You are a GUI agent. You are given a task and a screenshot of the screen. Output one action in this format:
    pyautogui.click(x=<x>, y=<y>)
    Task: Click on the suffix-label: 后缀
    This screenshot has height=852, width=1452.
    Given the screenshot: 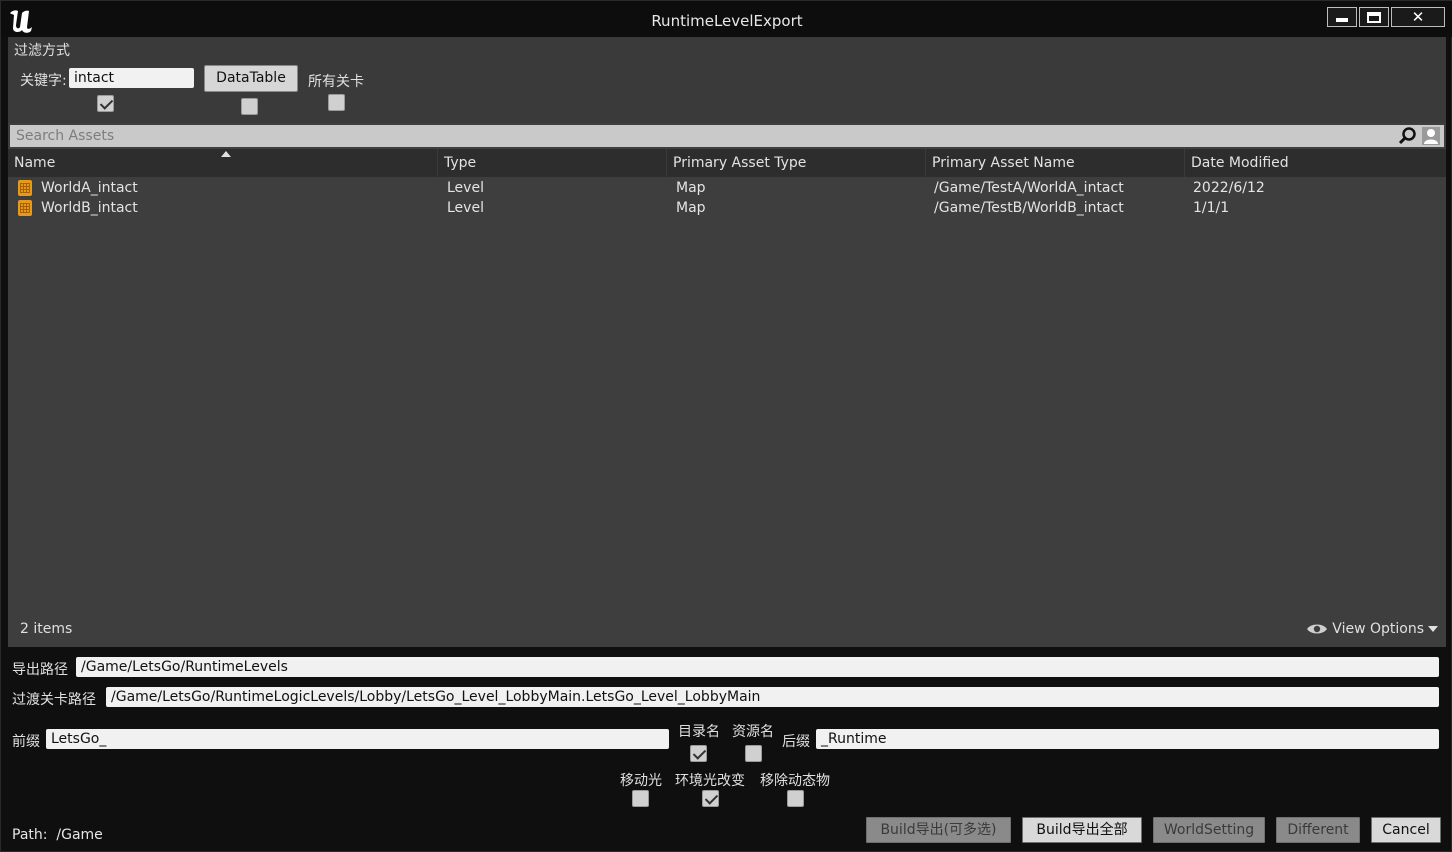 What is the action you would take?
    pyautogui.click(x=796, y=742)
    